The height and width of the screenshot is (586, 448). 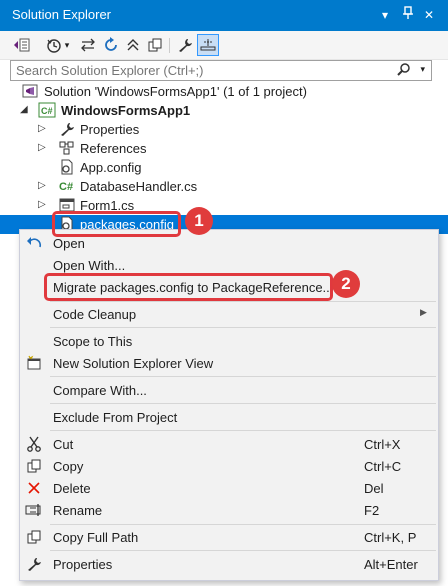 I want to click on callout-badge-1: 1, so click(x=199, y=221).